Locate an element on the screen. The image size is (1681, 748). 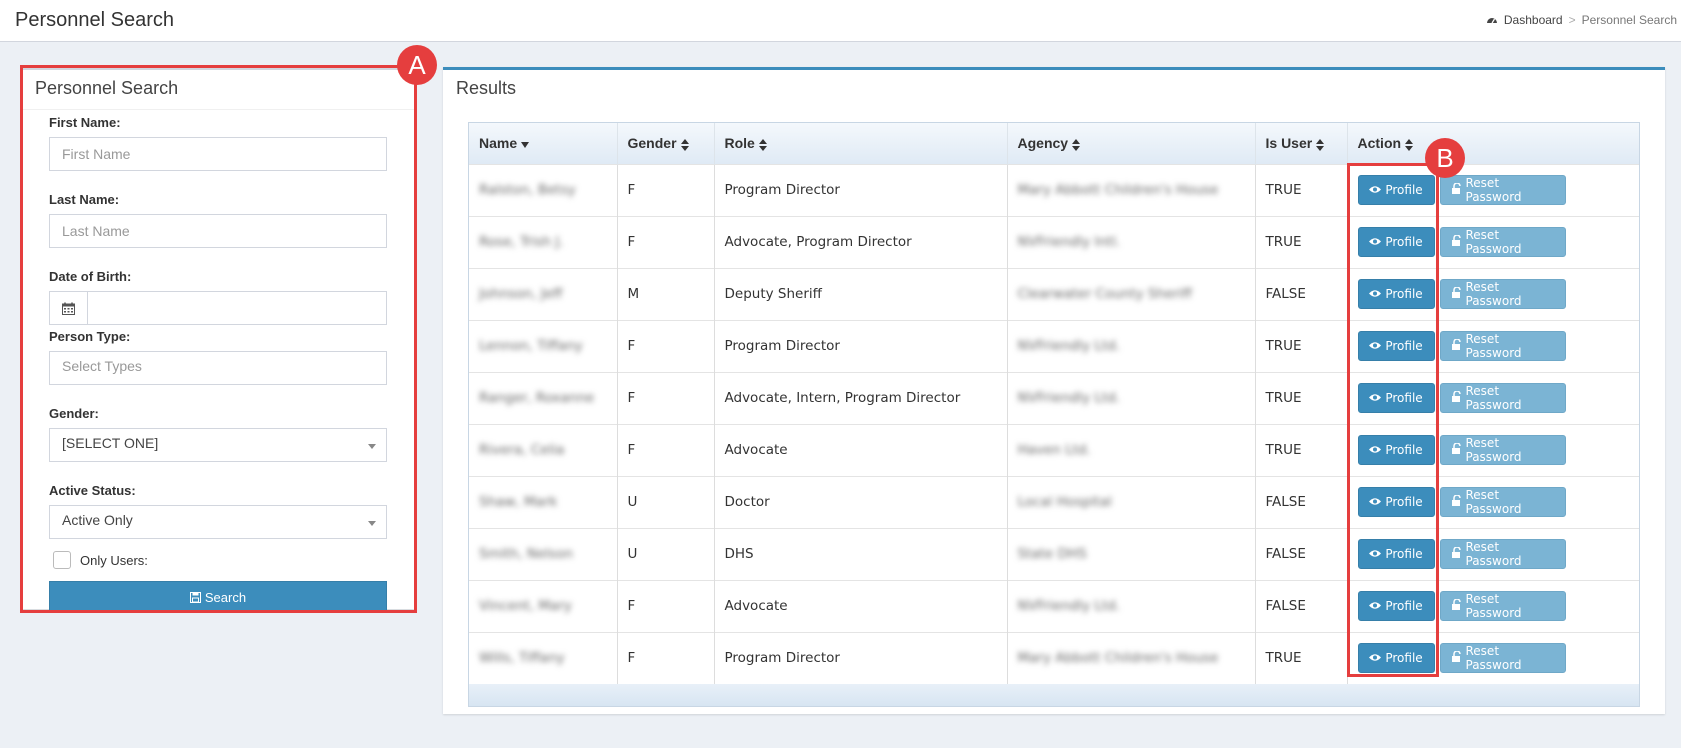
cell-name: Ralston, Betsy is located at coordinates (543, 189).